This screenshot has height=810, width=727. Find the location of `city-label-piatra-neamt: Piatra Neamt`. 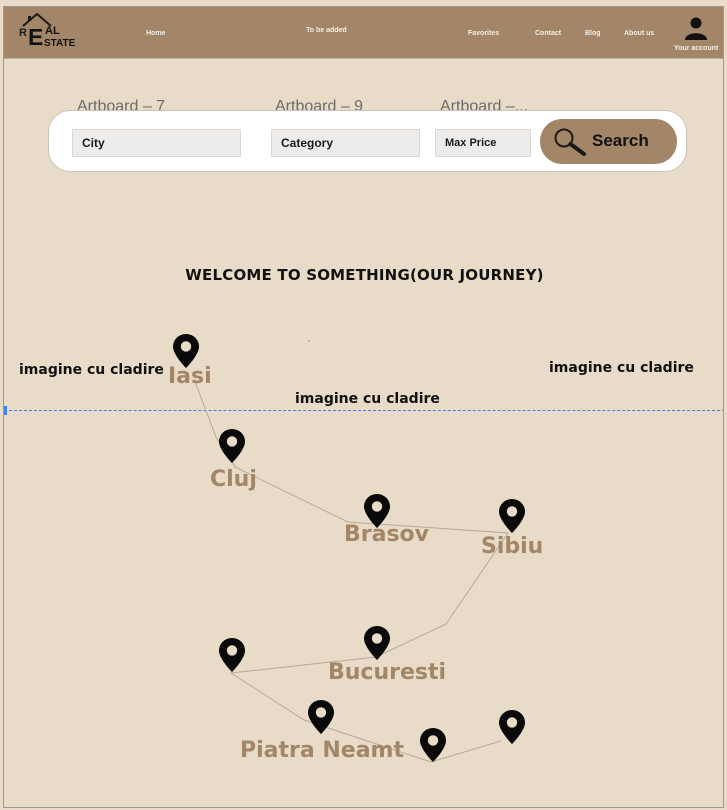

city-label-piatra-neamt: Piatra Neamt is located at coordinates (322, 750).